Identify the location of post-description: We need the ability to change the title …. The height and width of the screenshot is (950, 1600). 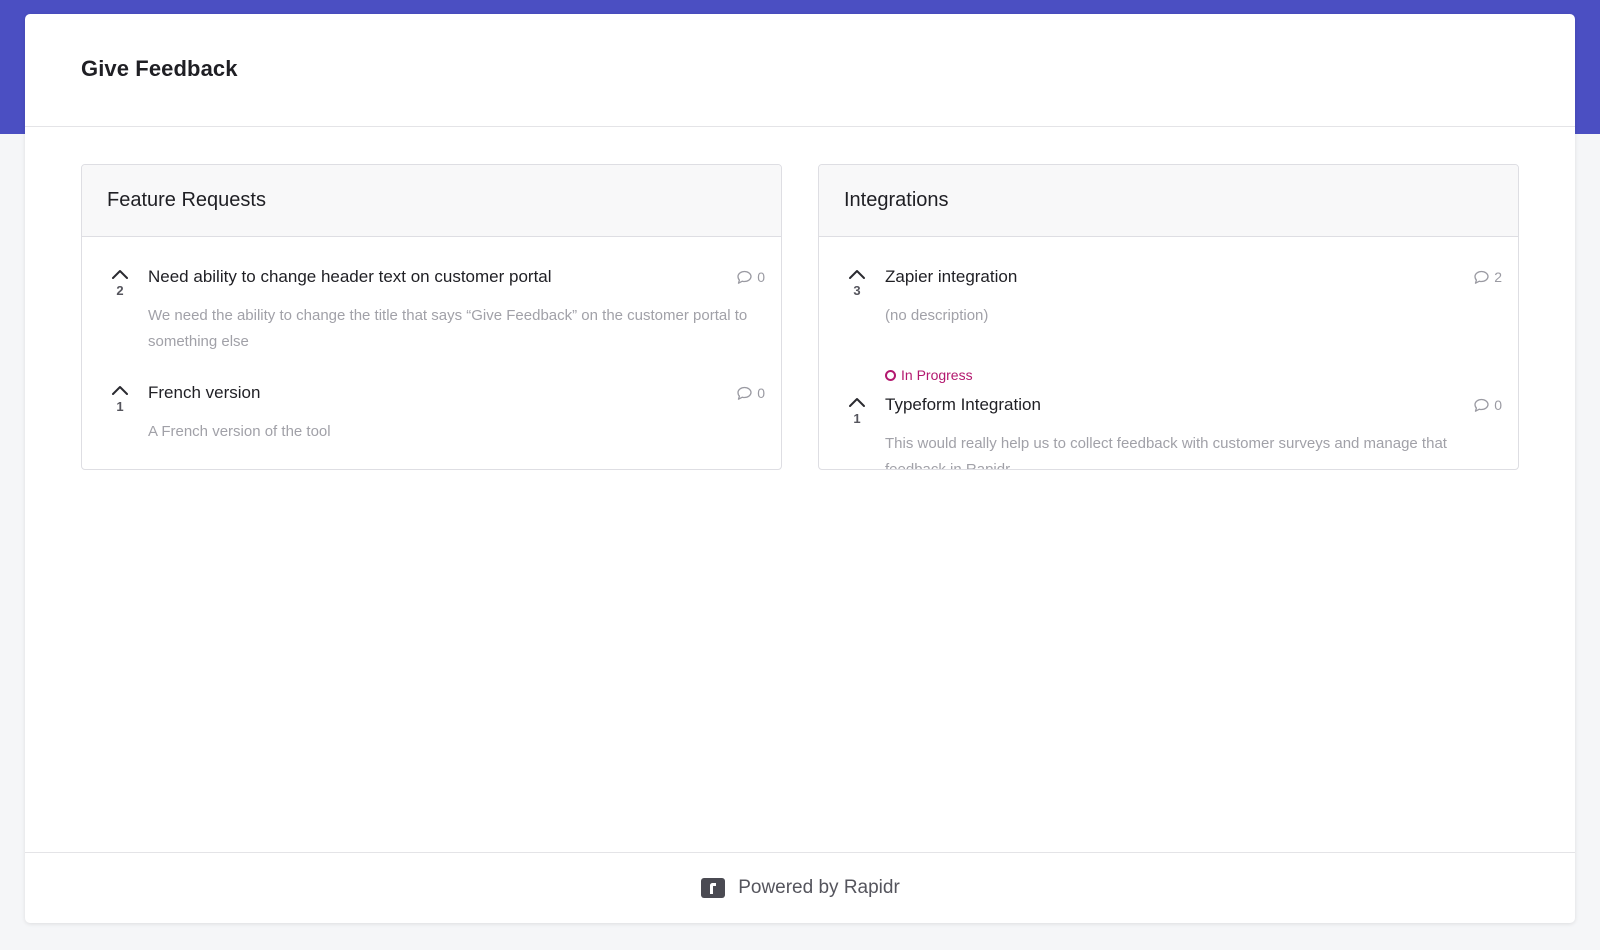
(448, 328).